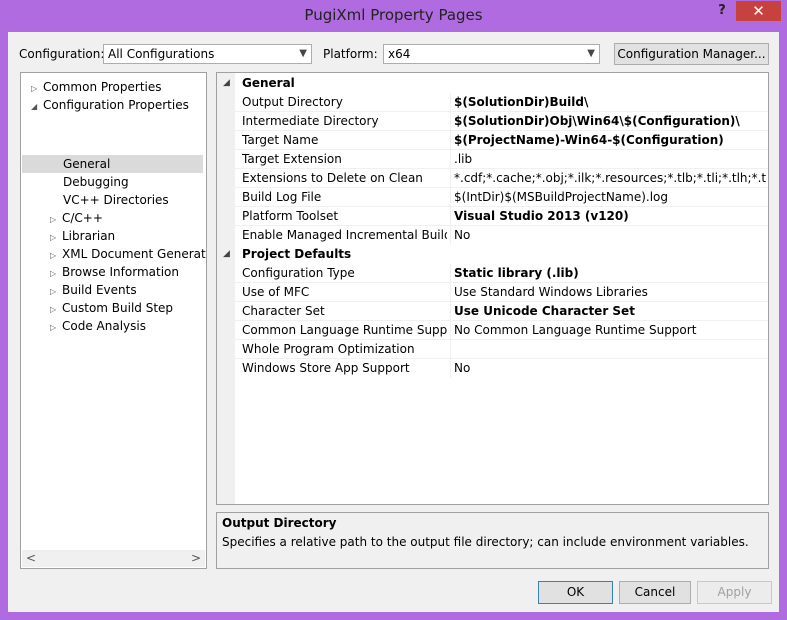 The width and height of the screenshot is (787, 620). Describe the element at coordinates (610, 197) in the screenshot. I see `property-value: $(IntDir)$(MSBuildProjectName).log` at that location.